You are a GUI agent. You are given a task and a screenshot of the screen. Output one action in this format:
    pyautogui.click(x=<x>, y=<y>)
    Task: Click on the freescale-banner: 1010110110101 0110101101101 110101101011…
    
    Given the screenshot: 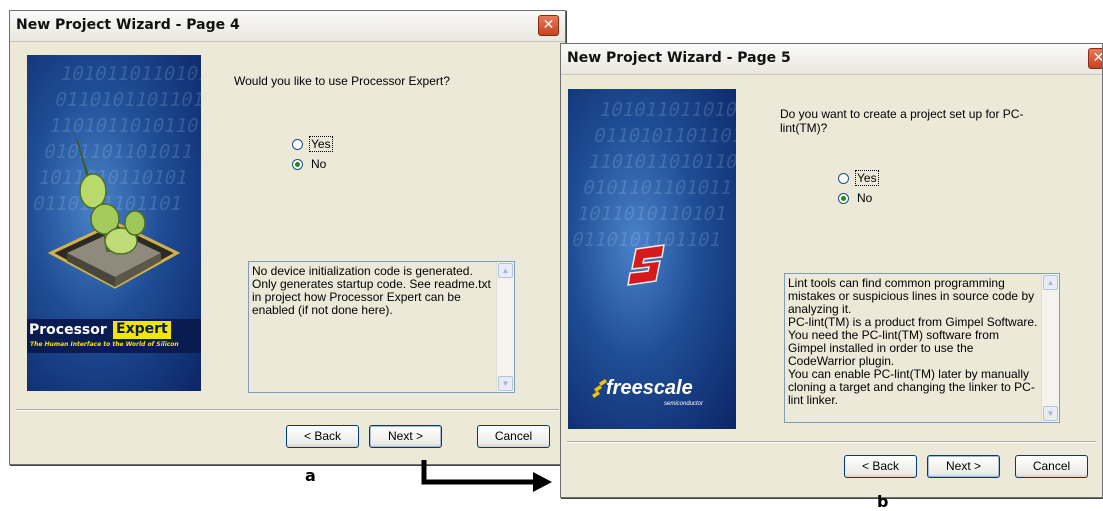 What is the action you would take?
    pyautogui.click(x=652, y=259)
    